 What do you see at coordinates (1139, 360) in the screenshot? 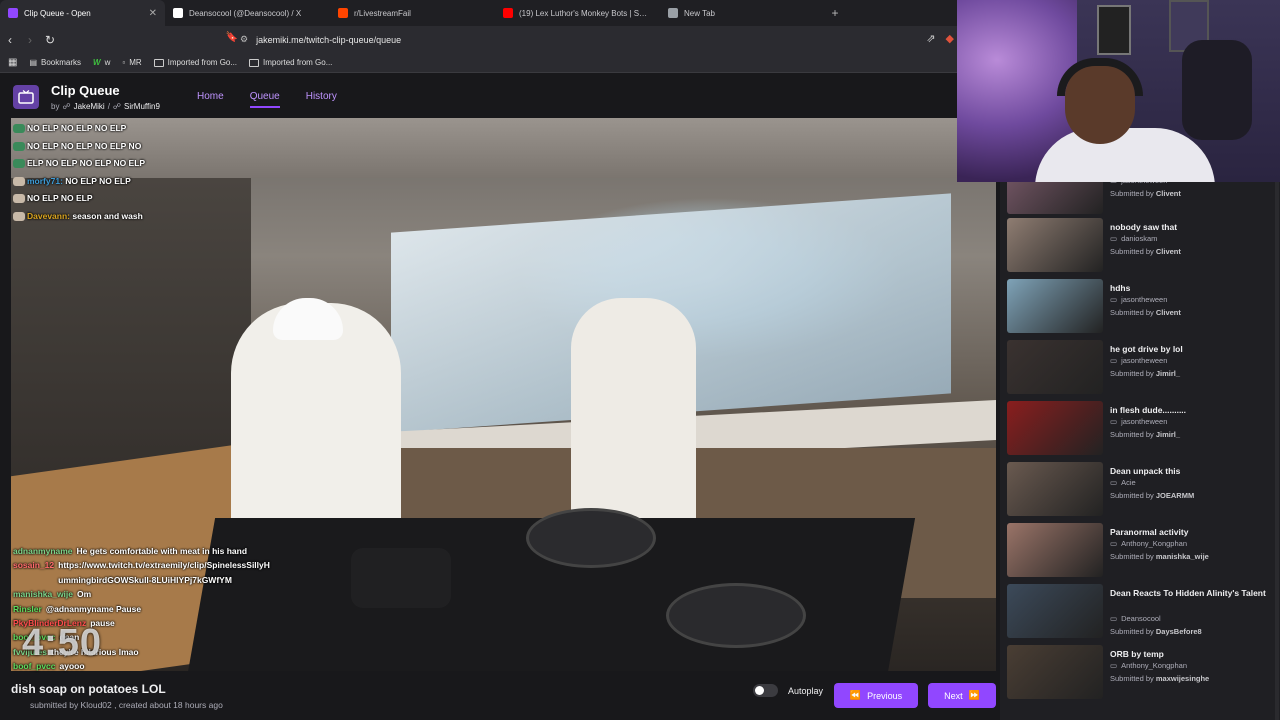
I see `queue-item-author: ▭ jasontheween` at bounding box center [1139, 360].